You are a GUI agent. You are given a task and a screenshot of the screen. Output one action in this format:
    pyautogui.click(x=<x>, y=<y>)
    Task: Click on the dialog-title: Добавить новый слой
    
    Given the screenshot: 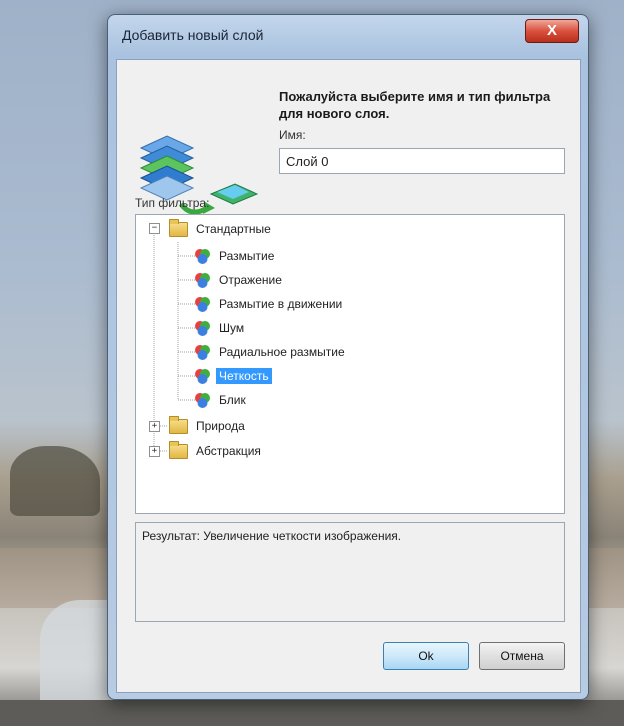 What is the action you would take?
    pyautogui.click(x=193, y=35)
    